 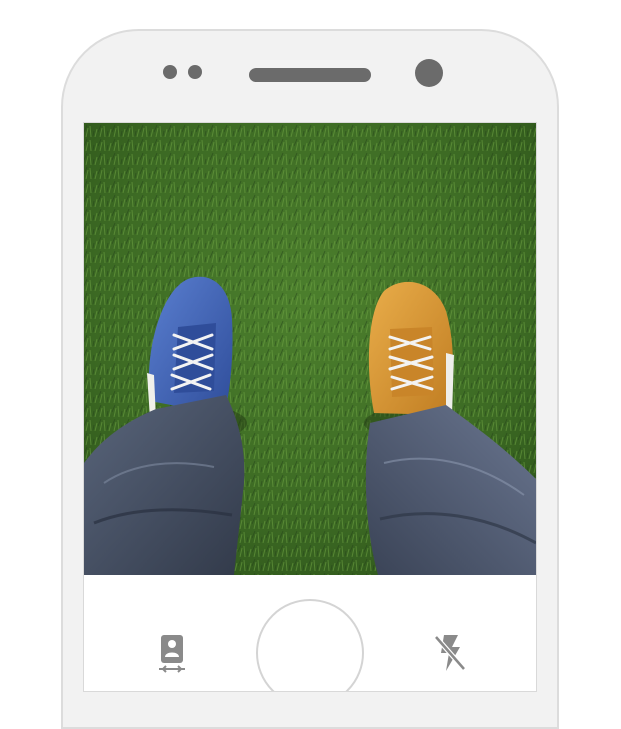 What do you see at coordinates (310, 645) in the screenshot?
I see `shutter-button` at bounding box center [310, 645].